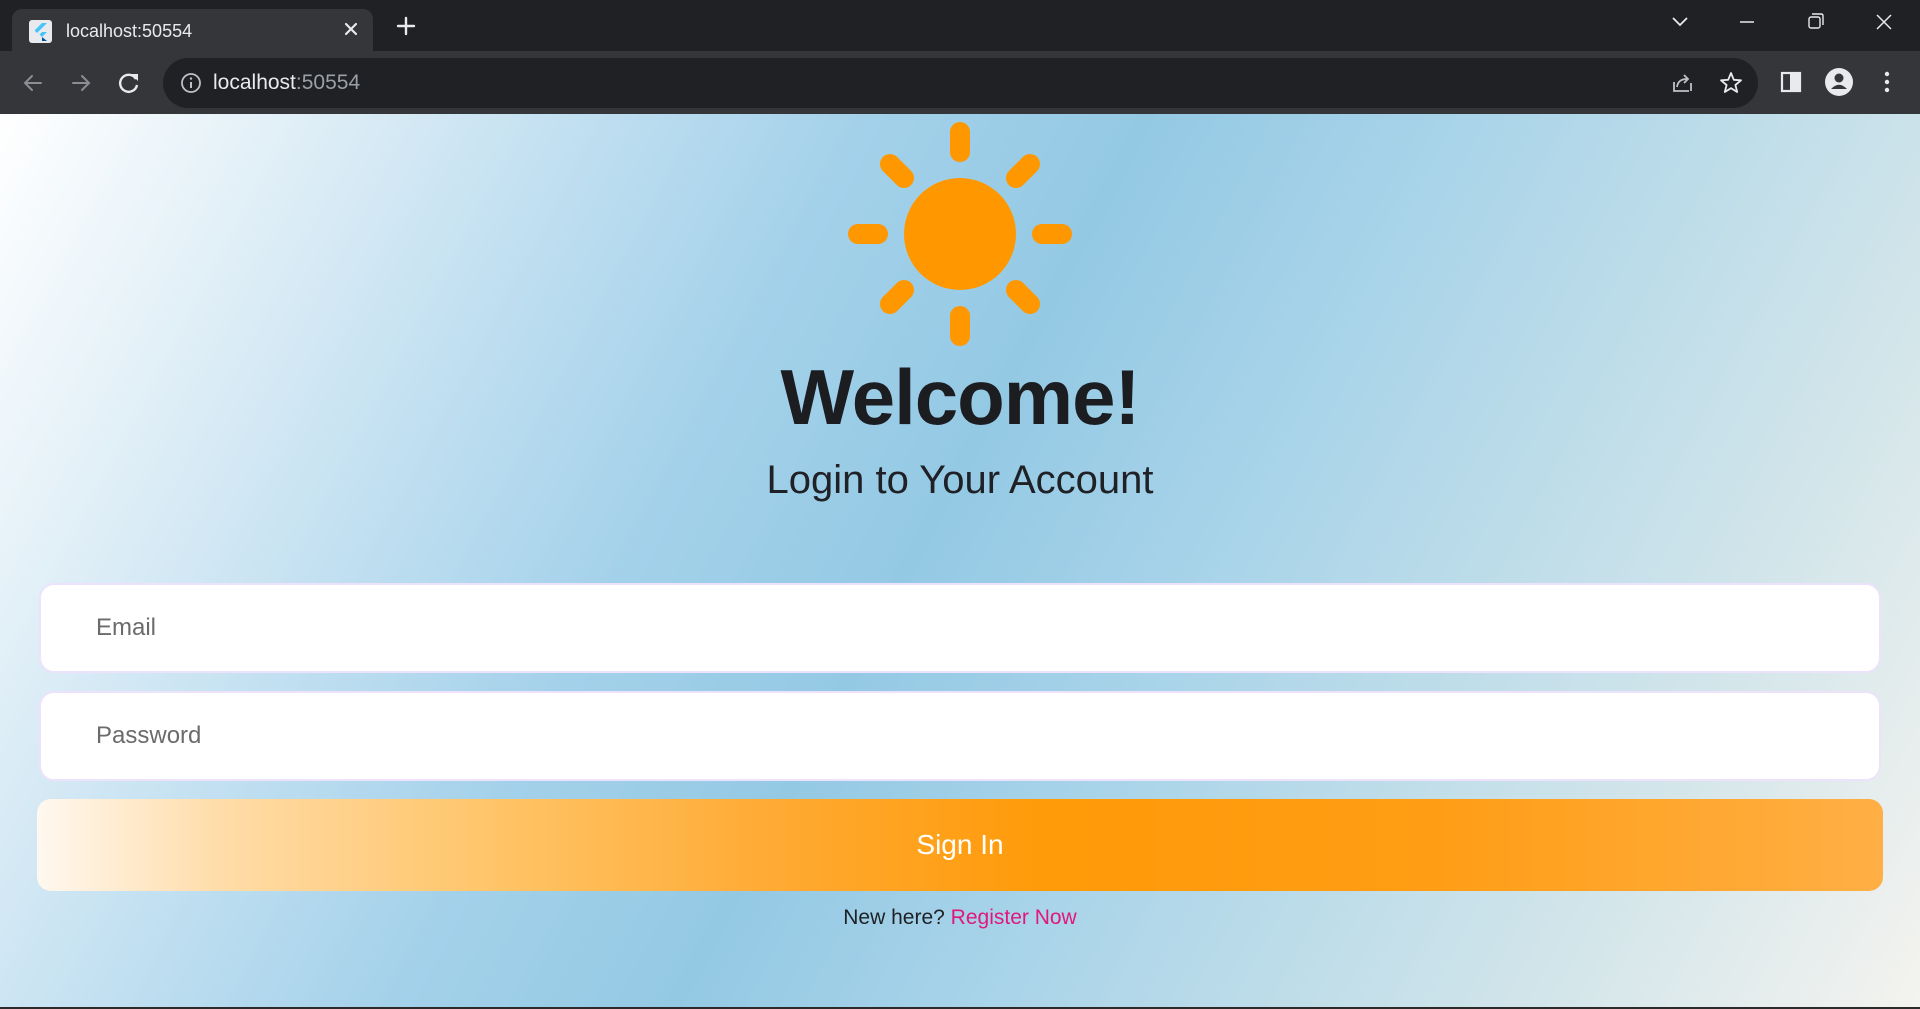 This screenshot has height=1009, width=1920. Describe the element at coordinates (328, 82) in the screenshot. I see `url-port: :50554` at that location.